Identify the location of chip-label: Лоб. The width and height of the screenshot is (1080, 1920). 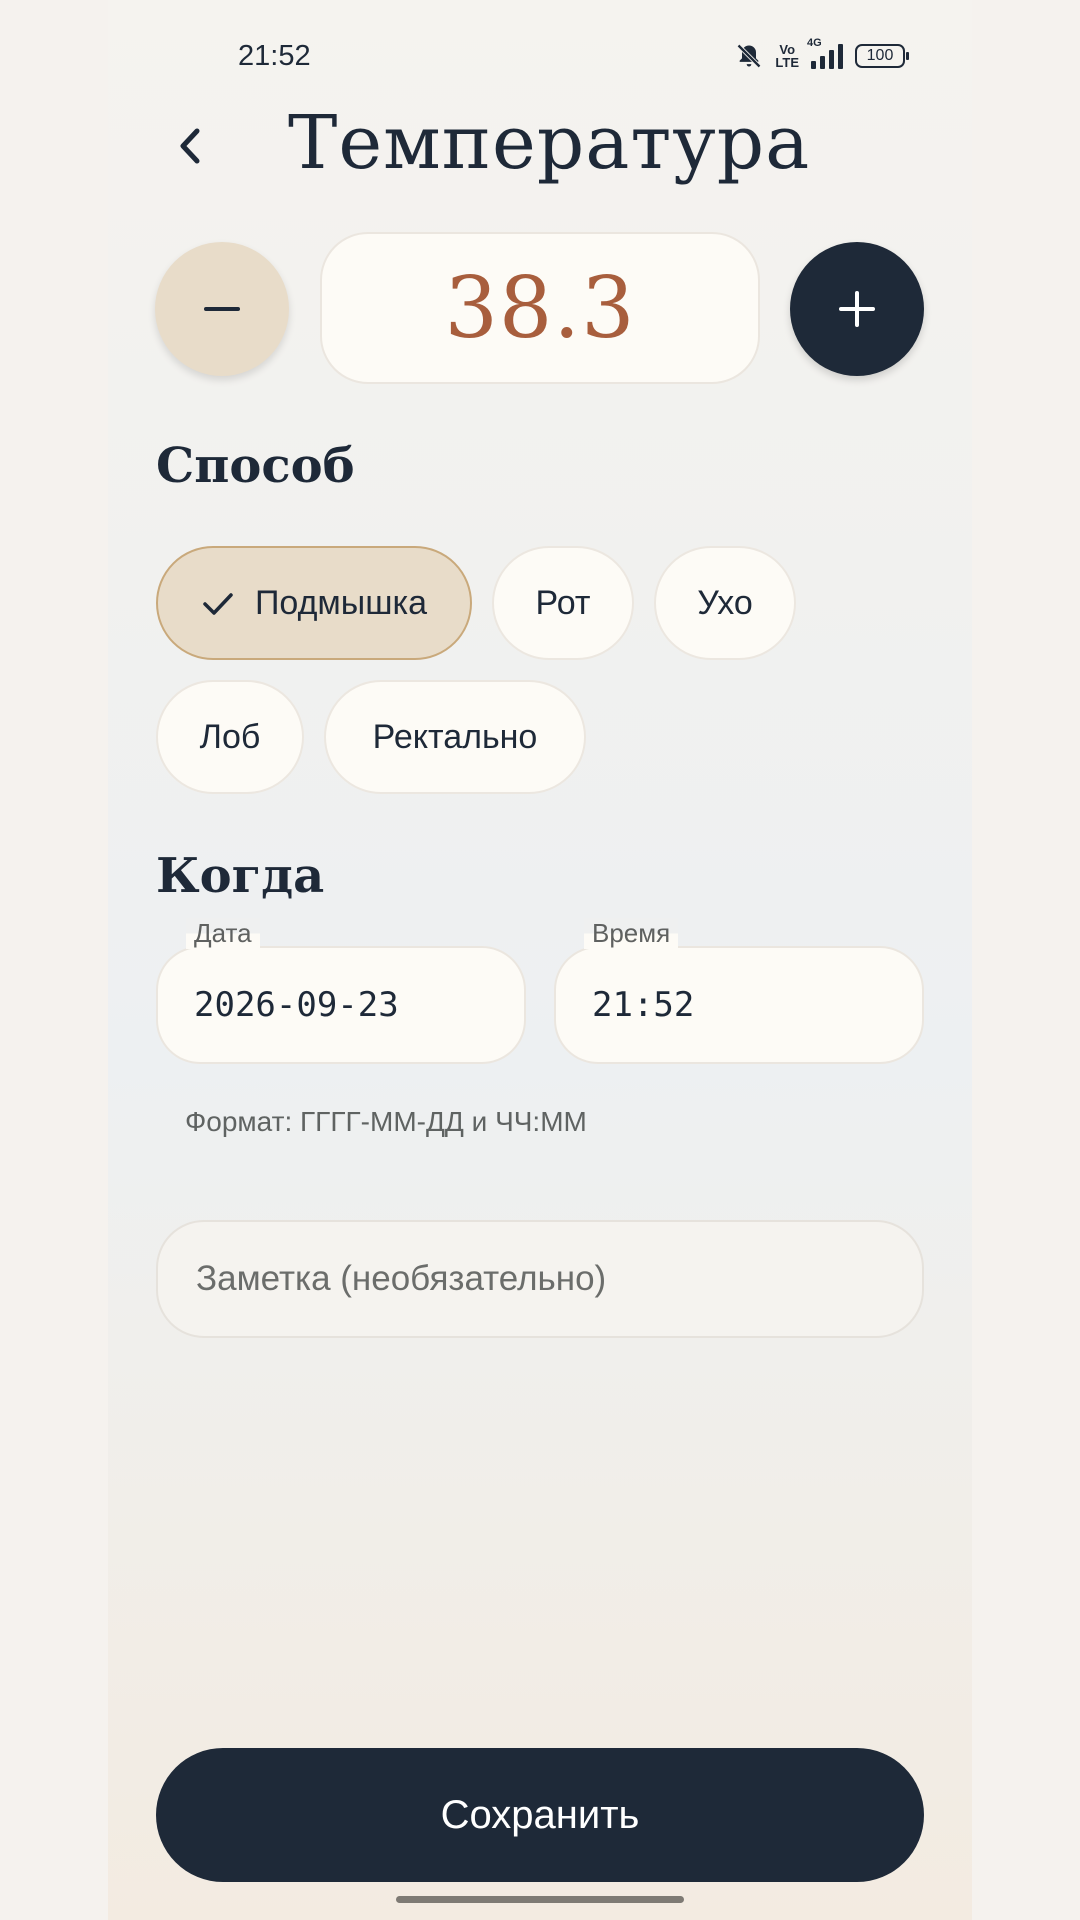
(230, 736).